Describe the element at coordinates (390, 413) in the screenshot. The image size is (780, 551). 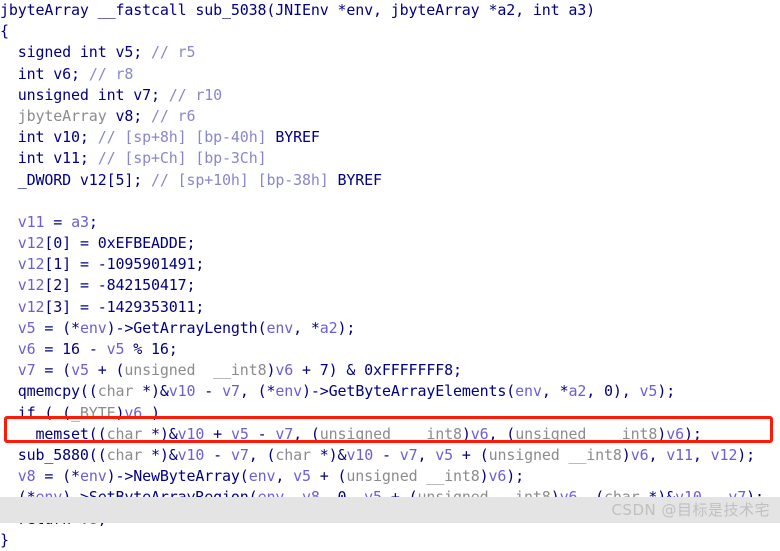
I see `code-line: if ( (_BYTE)v6 )` at that location.